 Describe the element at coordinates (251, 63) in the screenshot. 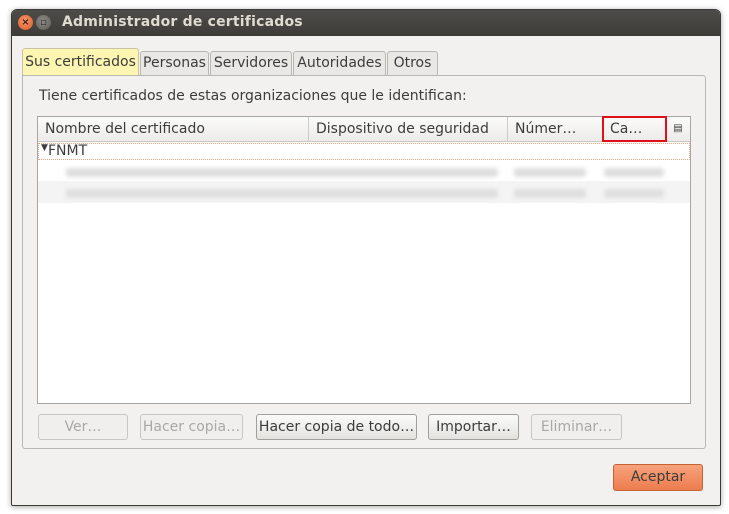

I see `tab-servidores: Servidores` at that location.